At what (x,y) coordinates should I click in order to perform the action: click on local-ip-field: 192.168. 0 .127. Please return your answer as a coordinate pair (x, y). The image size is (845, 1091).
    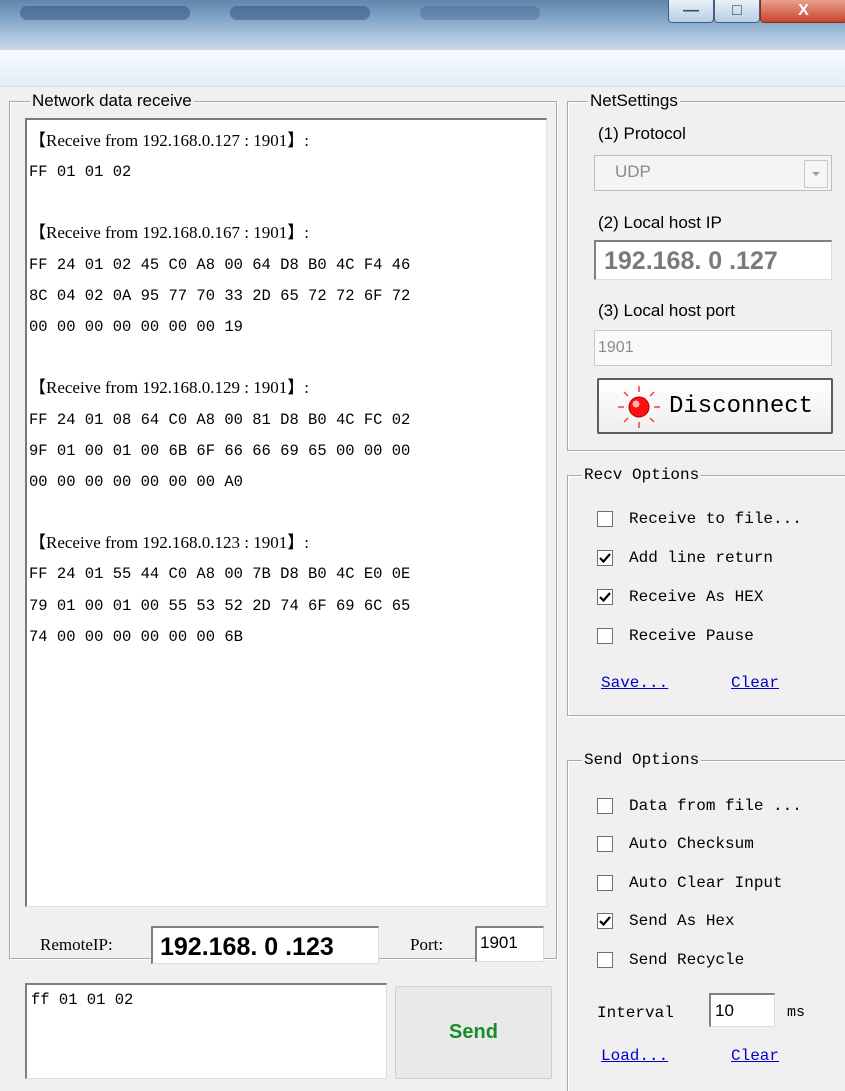
    Looking at the image, I should click on (713, 260).